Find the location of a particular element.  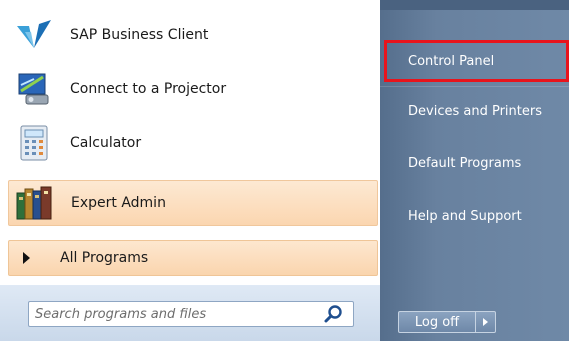

right-item-help-and-support: Help and Support is located at coordinates (476, 216).